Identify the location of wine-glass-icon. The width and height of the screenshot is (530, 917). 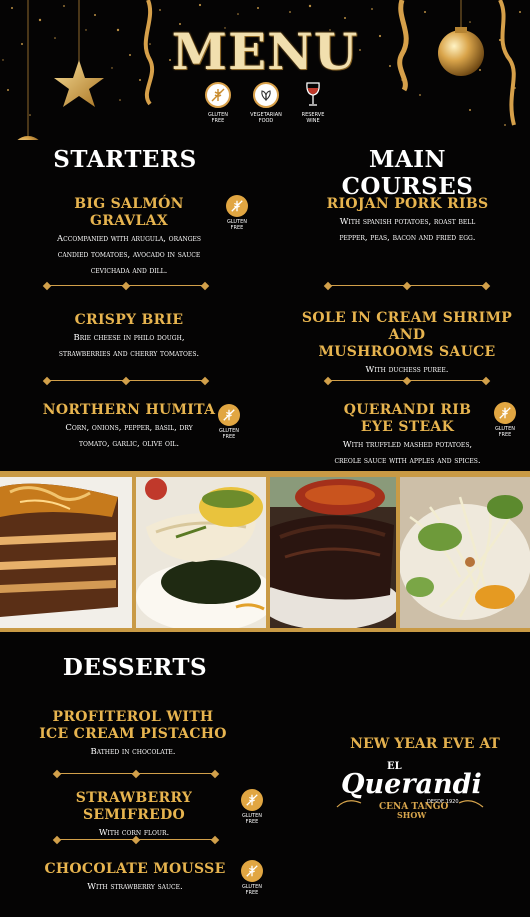
(313, 95).